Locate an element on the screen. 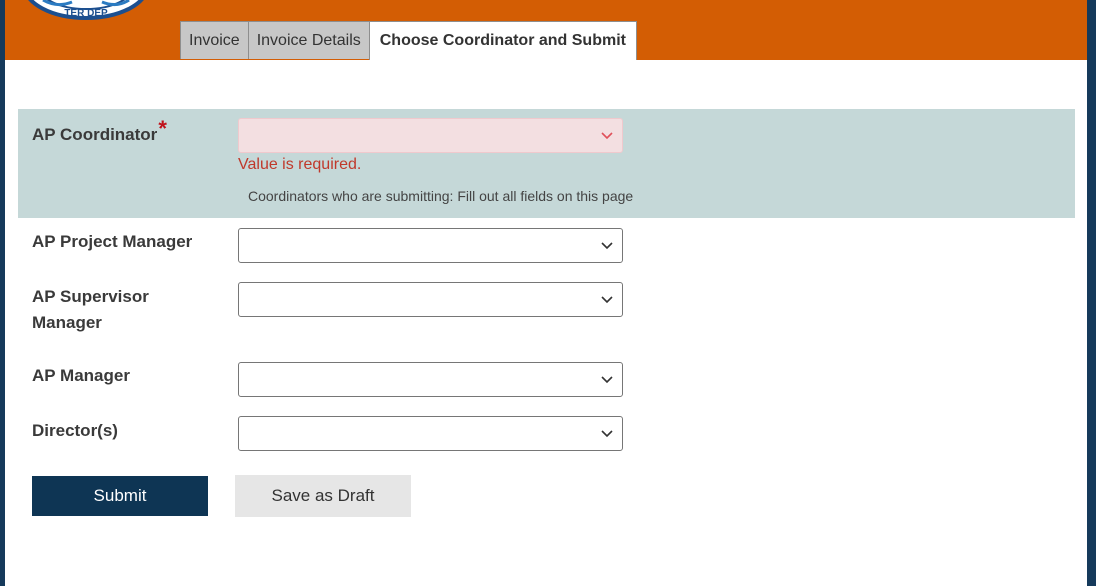 Image resolution: width=1096 pixels, height=586 pixels. ap-coordinator-error: Value is required. is located at coordinates (300, 164).